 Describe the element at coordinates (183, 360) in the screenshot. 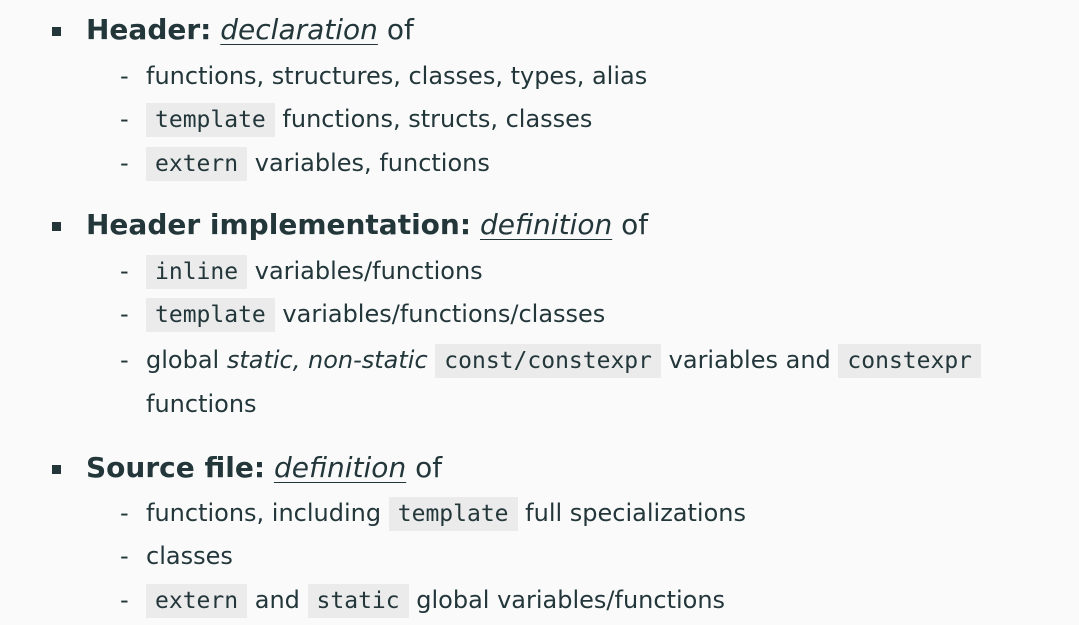

I see `item-text: global` at that location.